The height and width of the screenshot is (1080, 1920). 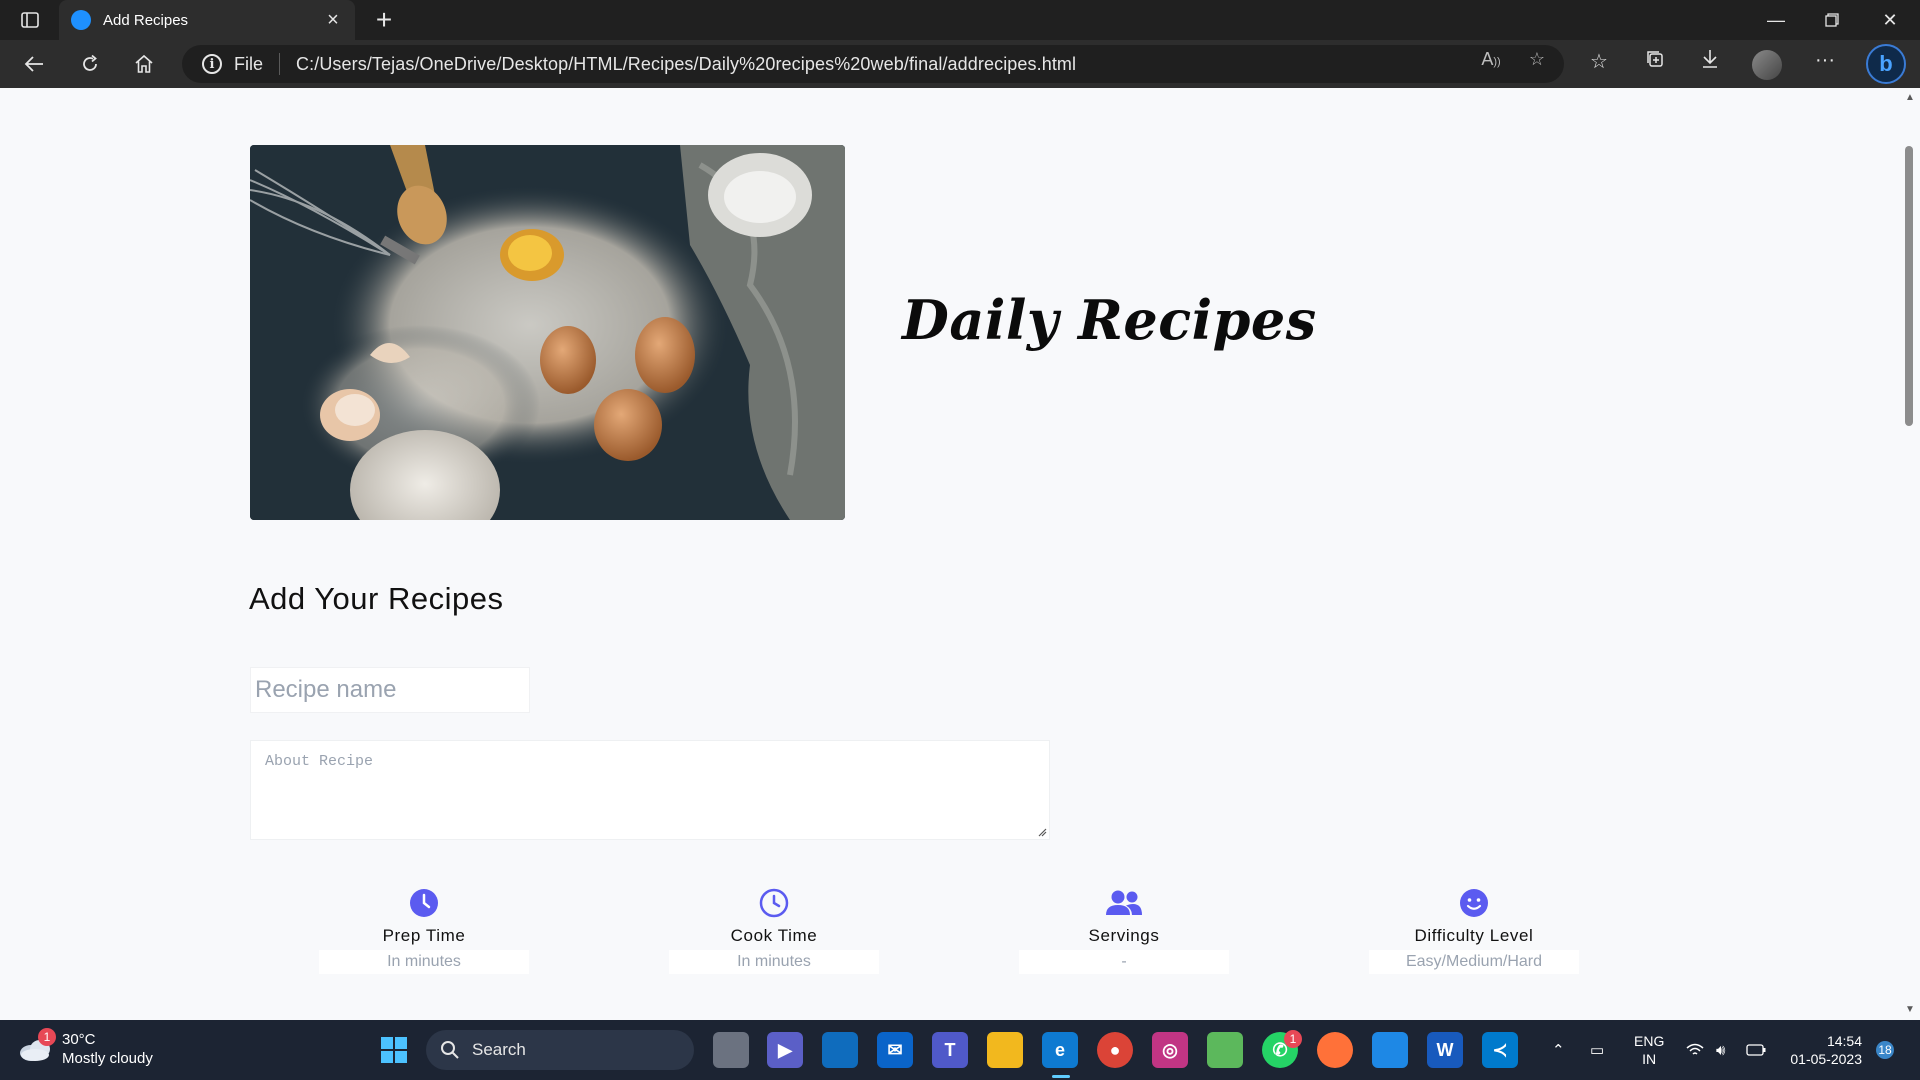 I want to click on browser-tab-active: Add Recipes ×, so click(x=207, y=20).